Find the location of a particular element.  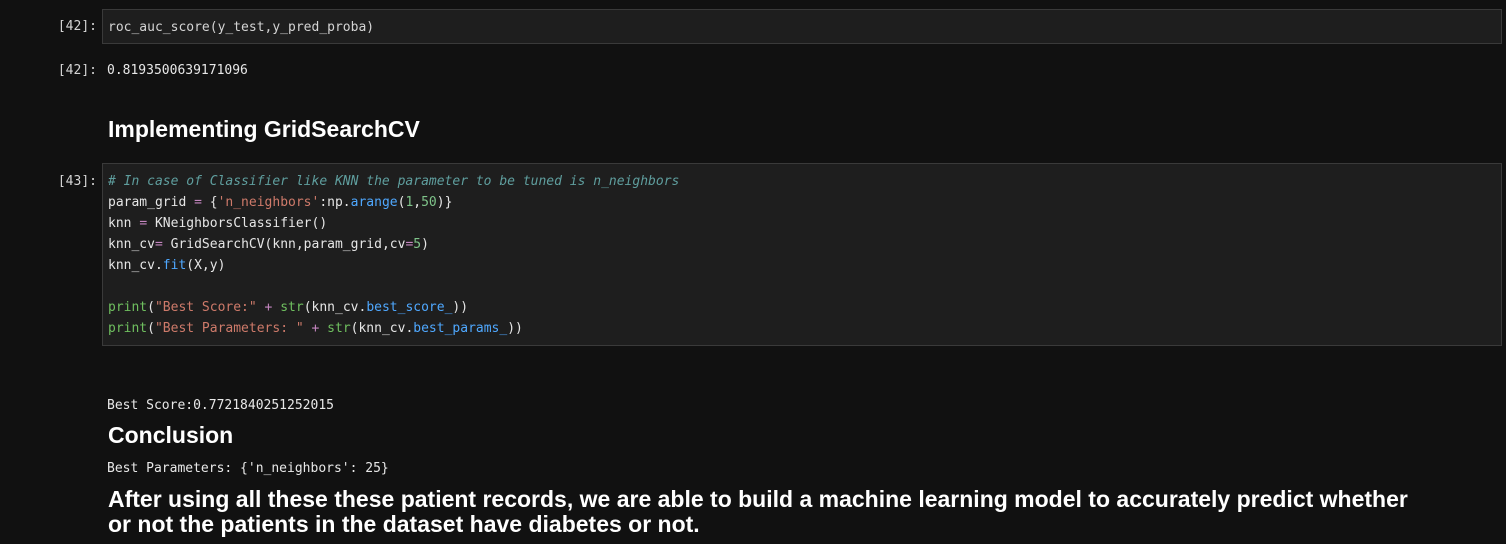

code-token: KNeighborsClassifier() is located at coordinates (237, 223).